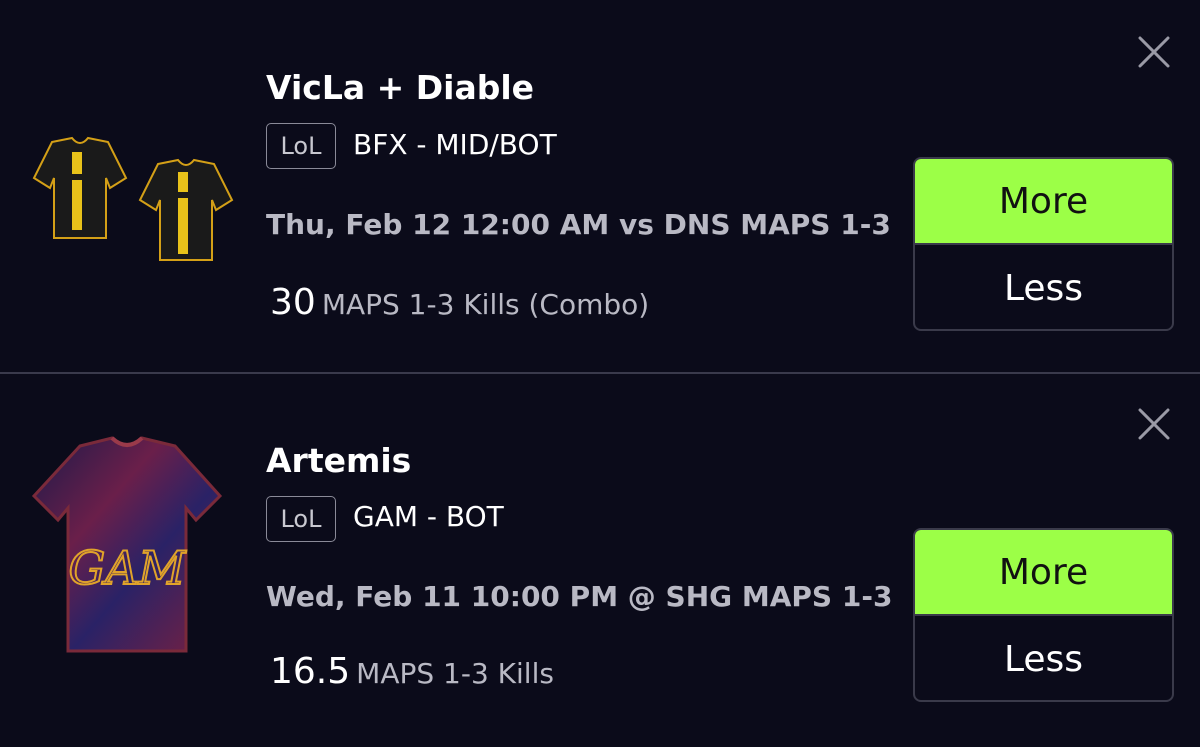  Describe the element at coordinates (579, 596) in the screenshot. I see `game-info: Wed, Feb 11 10:00 PM @ SHG MAPS 1-3` at that location.